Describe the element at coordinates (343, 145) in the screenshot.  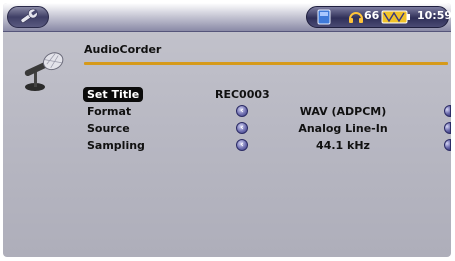
I see `row-sampling-value: 44.1 kHz` at that location.